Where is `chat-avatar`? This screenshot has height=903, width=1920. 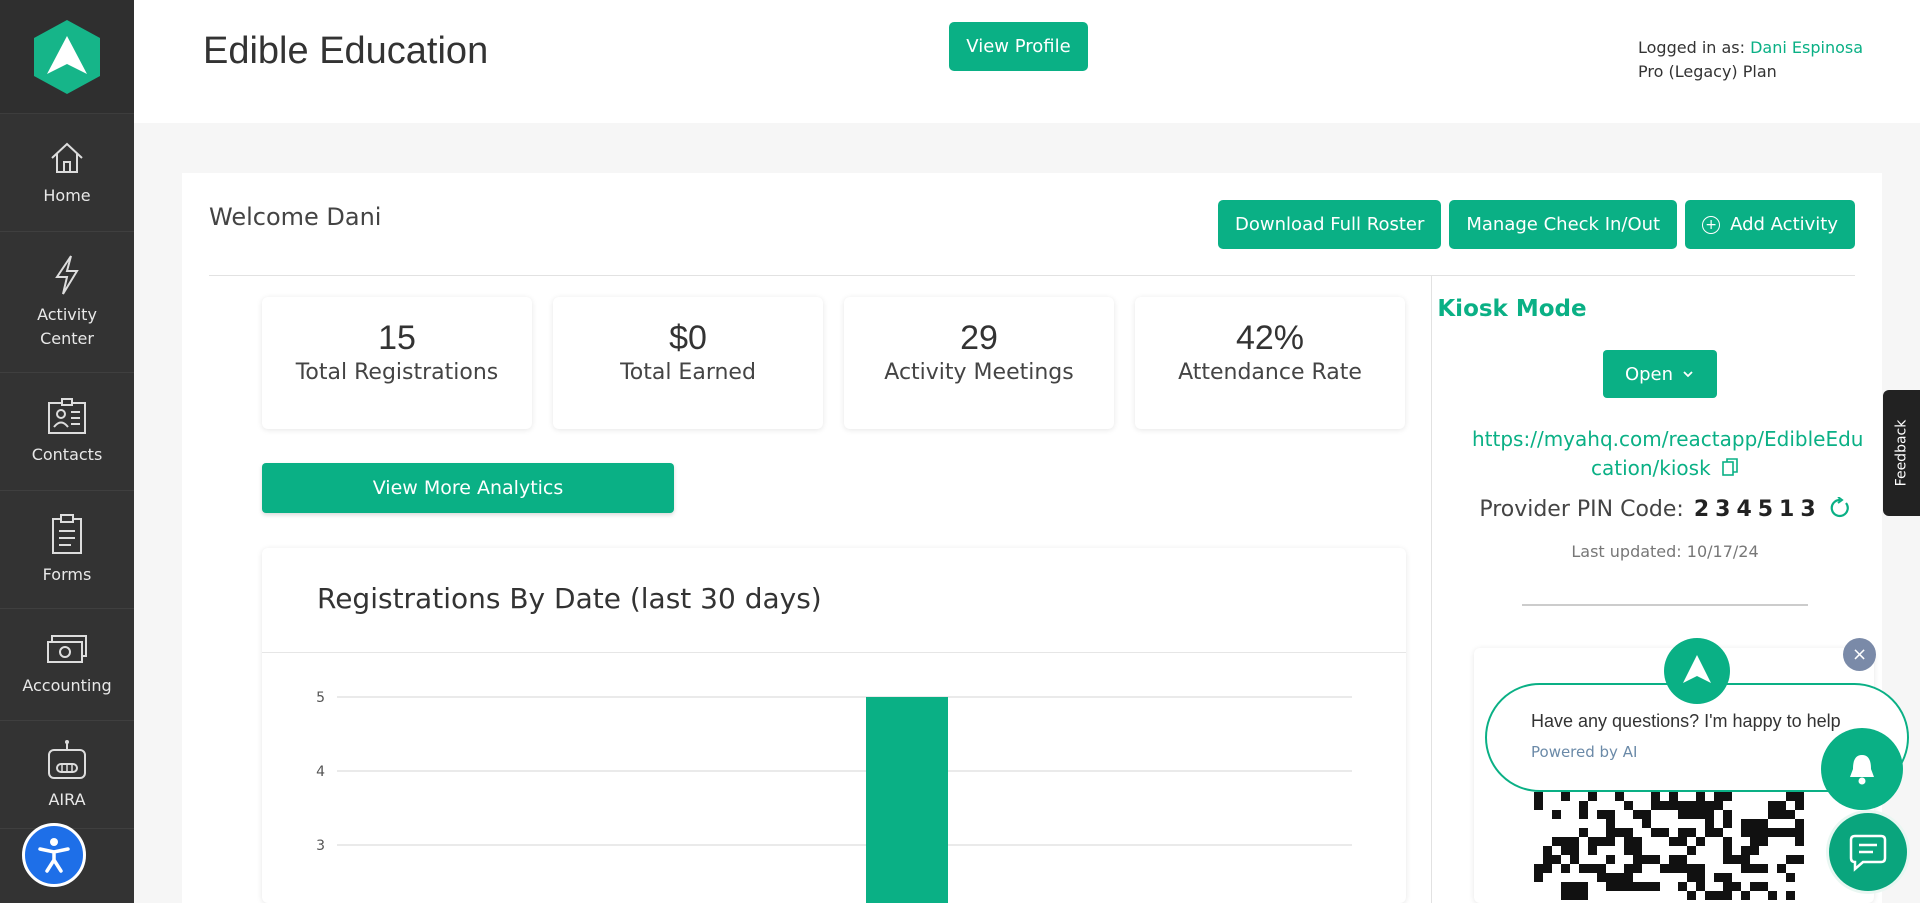
chat-avatar is located at coordinates (1697, 671).